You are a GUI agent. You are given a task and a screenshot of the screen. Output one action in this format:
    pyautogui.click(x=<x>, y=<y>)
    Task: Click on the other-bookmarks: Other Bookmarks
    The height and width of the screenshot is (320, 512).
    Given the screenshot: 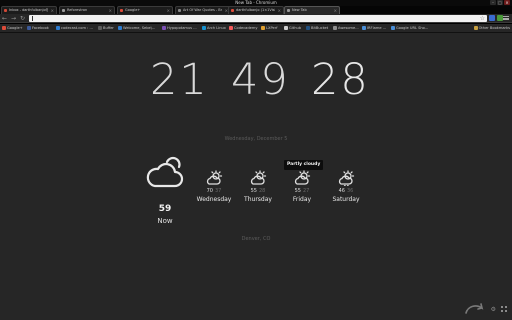 What is the action you would take?
    pyautogui.click(x=491, y=28)
    